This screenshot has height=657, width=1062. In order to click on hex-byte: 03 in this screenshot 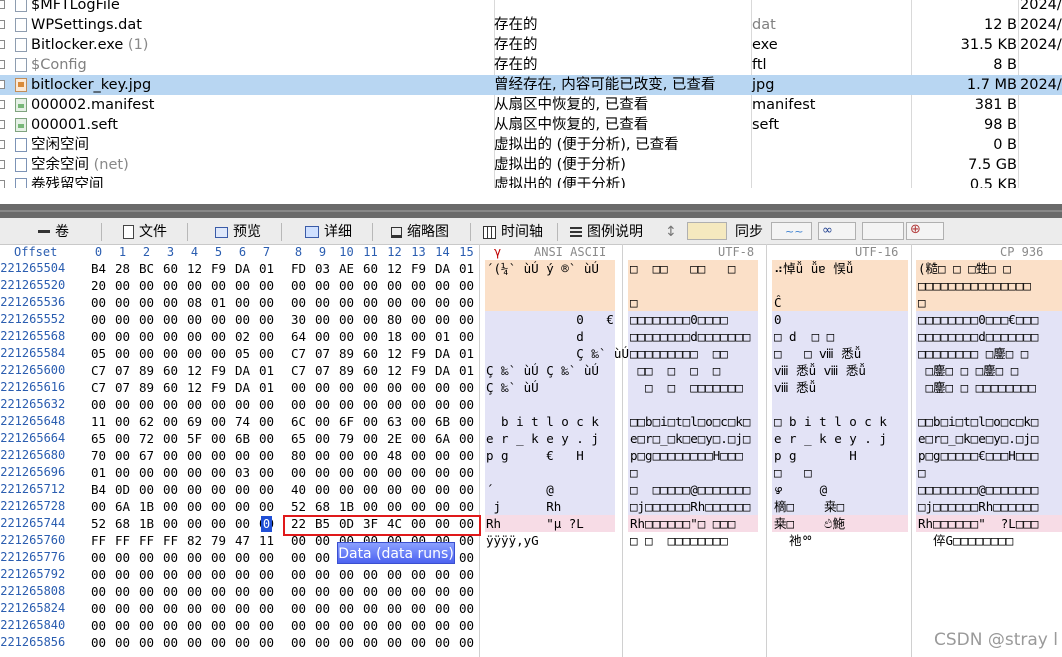, I will do `click(322, 268)`.